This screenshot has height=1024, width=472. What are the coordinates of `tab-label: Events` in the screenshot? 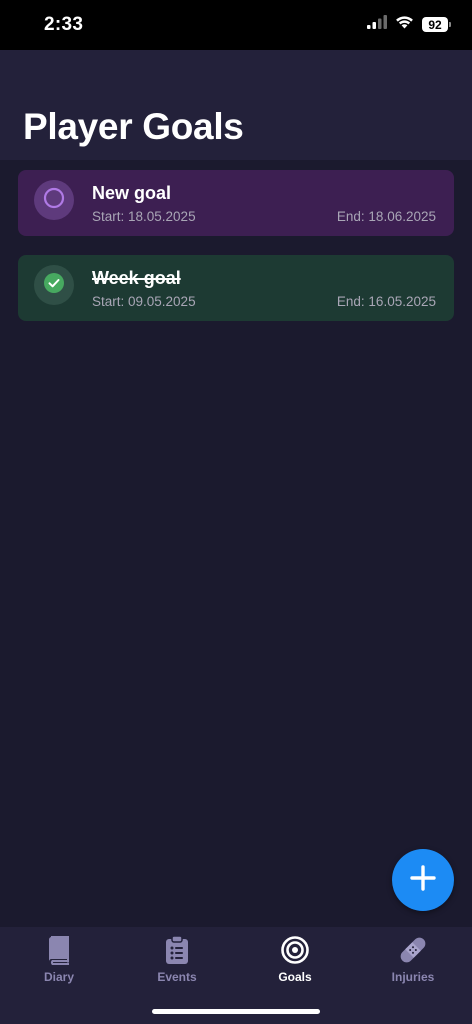 It's located at (177, 977).